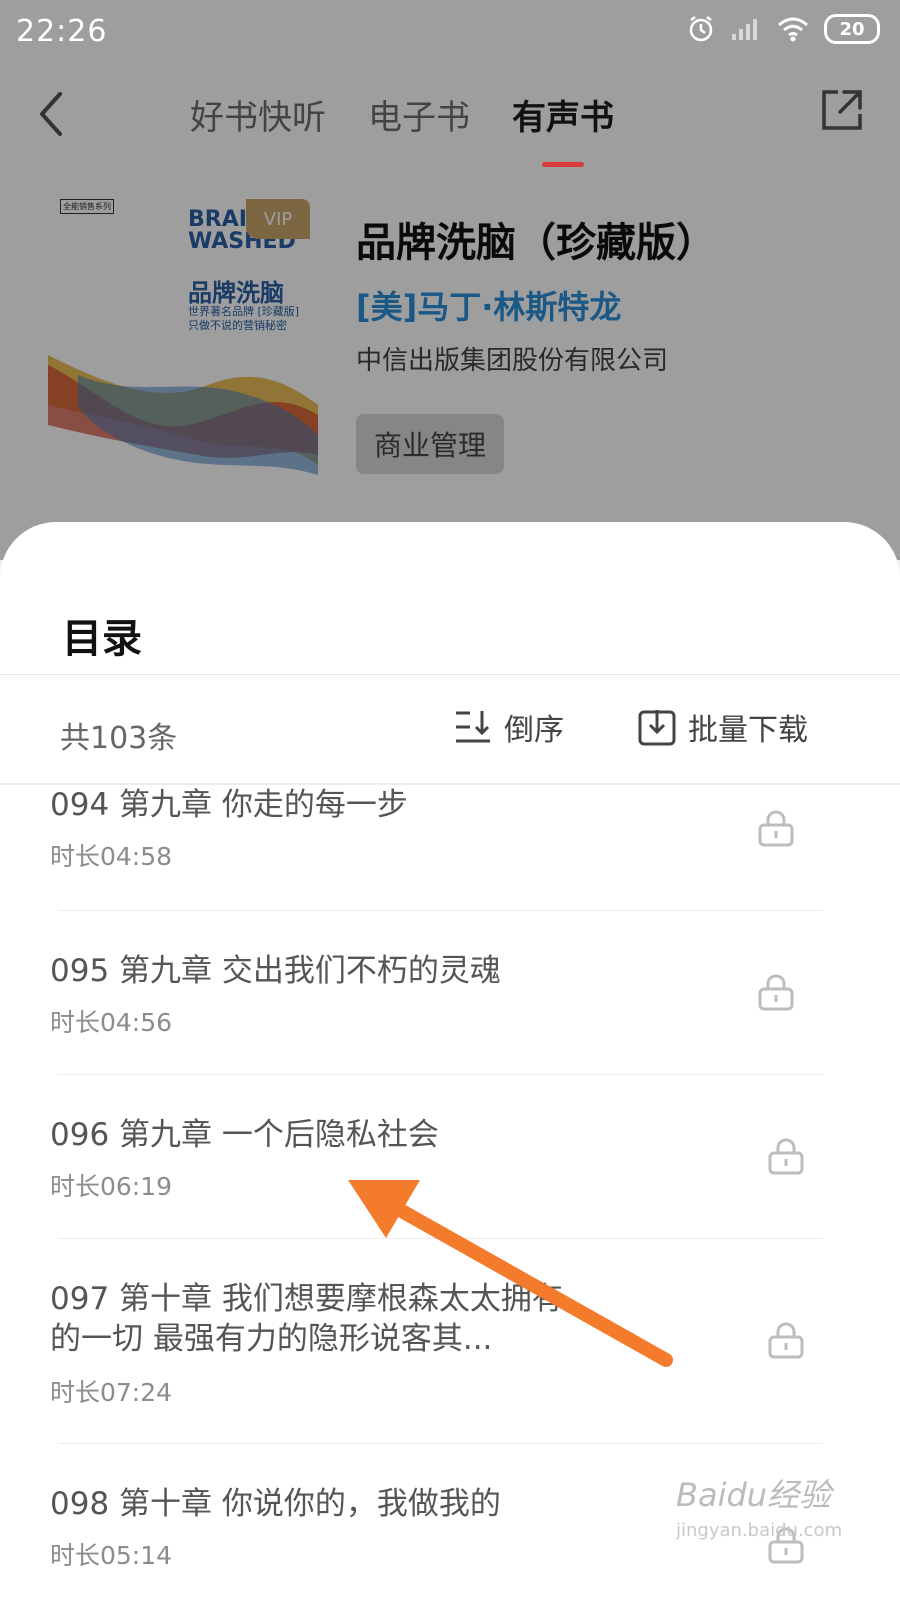 Image resolution: width=900 pixels, height=1600 pixels. Describe the element at coordinates (450, 1156) in the screenshot. I see `chapter-item: 096 第九章 一个后隐私社会 时长06:19` at that location.